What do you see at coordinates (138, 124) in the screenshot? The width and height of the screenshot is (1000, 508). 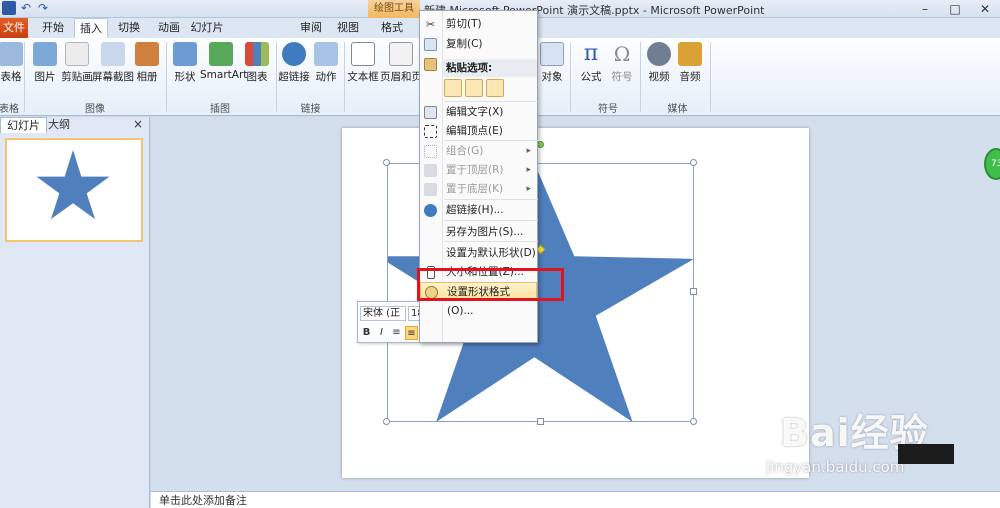 I see `close-icon: ×` at bounding box center [138, 124].